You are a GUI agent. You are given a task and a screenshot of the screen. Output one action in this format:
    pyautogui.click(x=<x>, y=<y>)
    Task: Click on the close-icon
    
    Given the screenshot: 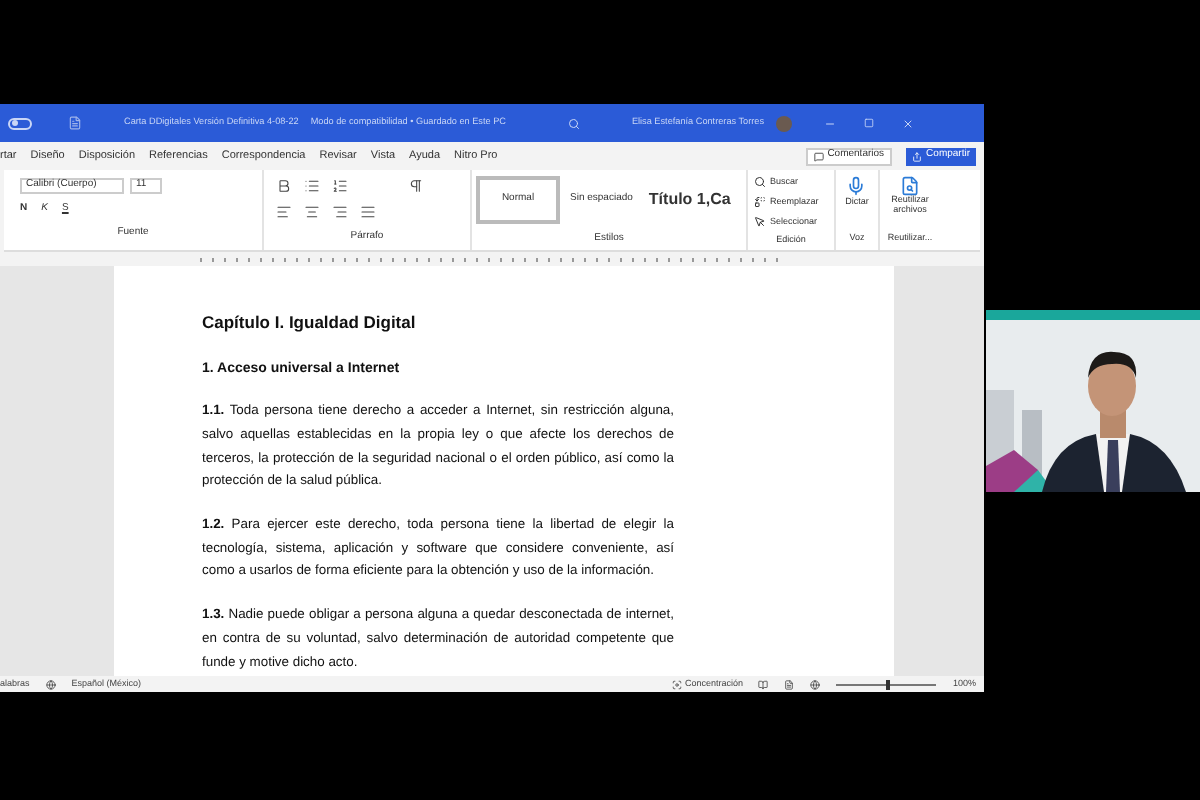 What is the action you would take?
    pyautogui.click(x=908, y=123)
    